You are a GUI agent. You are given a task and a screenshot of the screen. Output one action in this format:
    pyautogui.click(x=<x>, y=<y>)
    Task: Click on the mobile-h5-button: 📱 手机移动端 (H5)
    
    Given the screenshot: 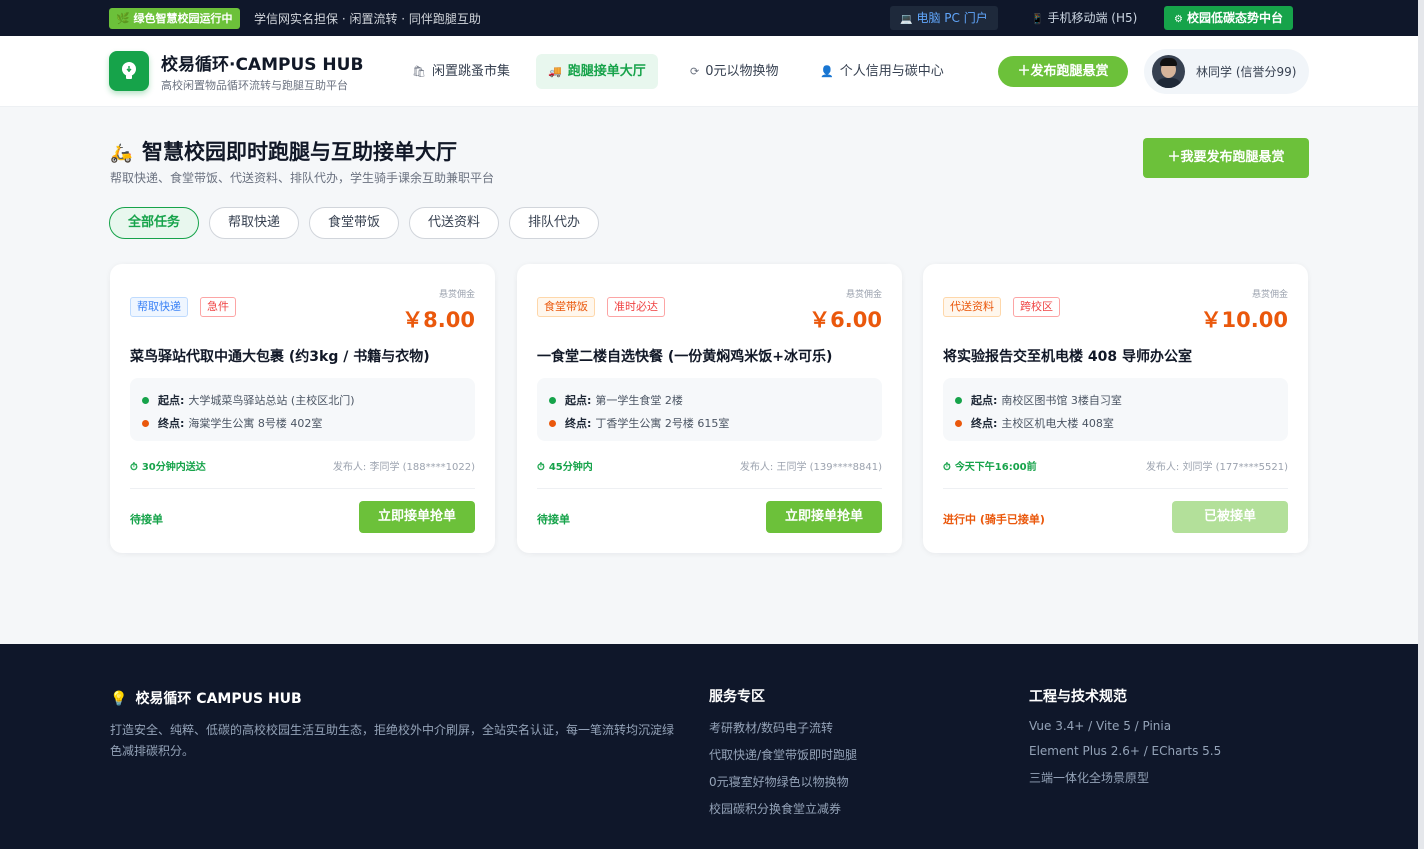 What is the action you would take?
    pyautogui.click(x=1084, y=18)
    